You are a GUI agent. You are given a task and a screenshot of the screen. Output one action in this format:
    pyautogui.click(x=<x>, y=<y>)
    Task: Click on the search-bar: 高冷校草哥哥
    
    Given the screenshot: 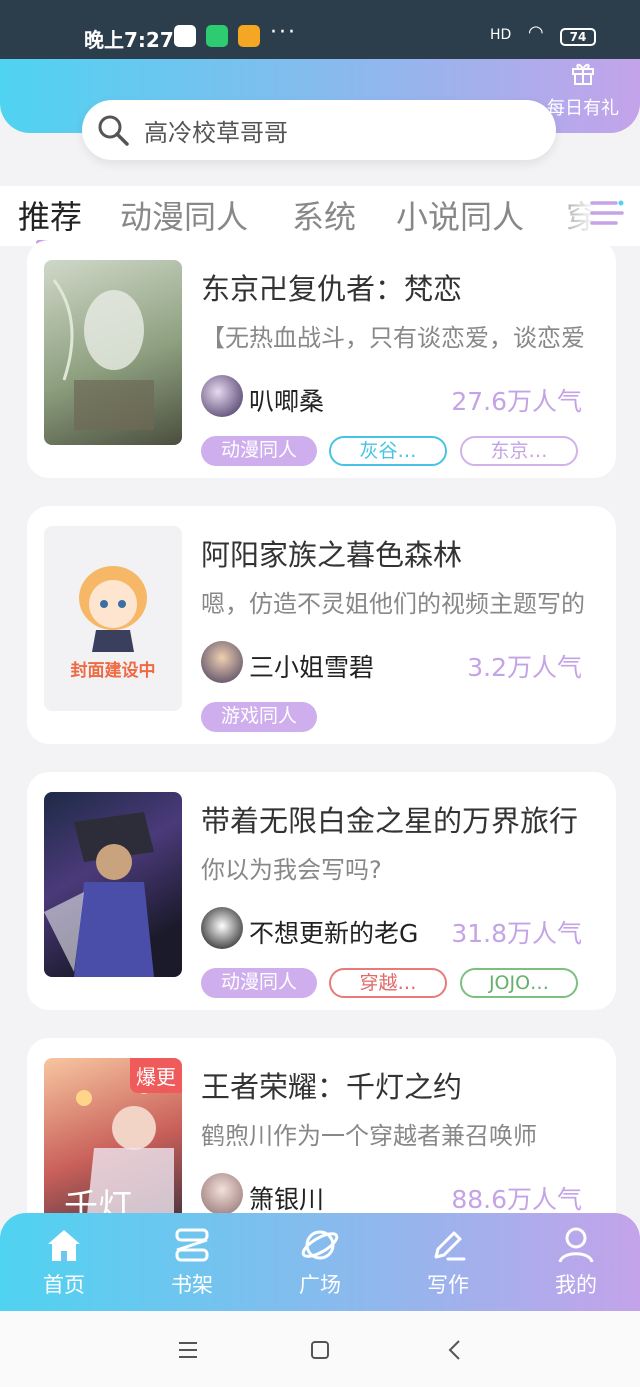 What is the action you would take?
    pyautogui.click(x=319, y=130)
    